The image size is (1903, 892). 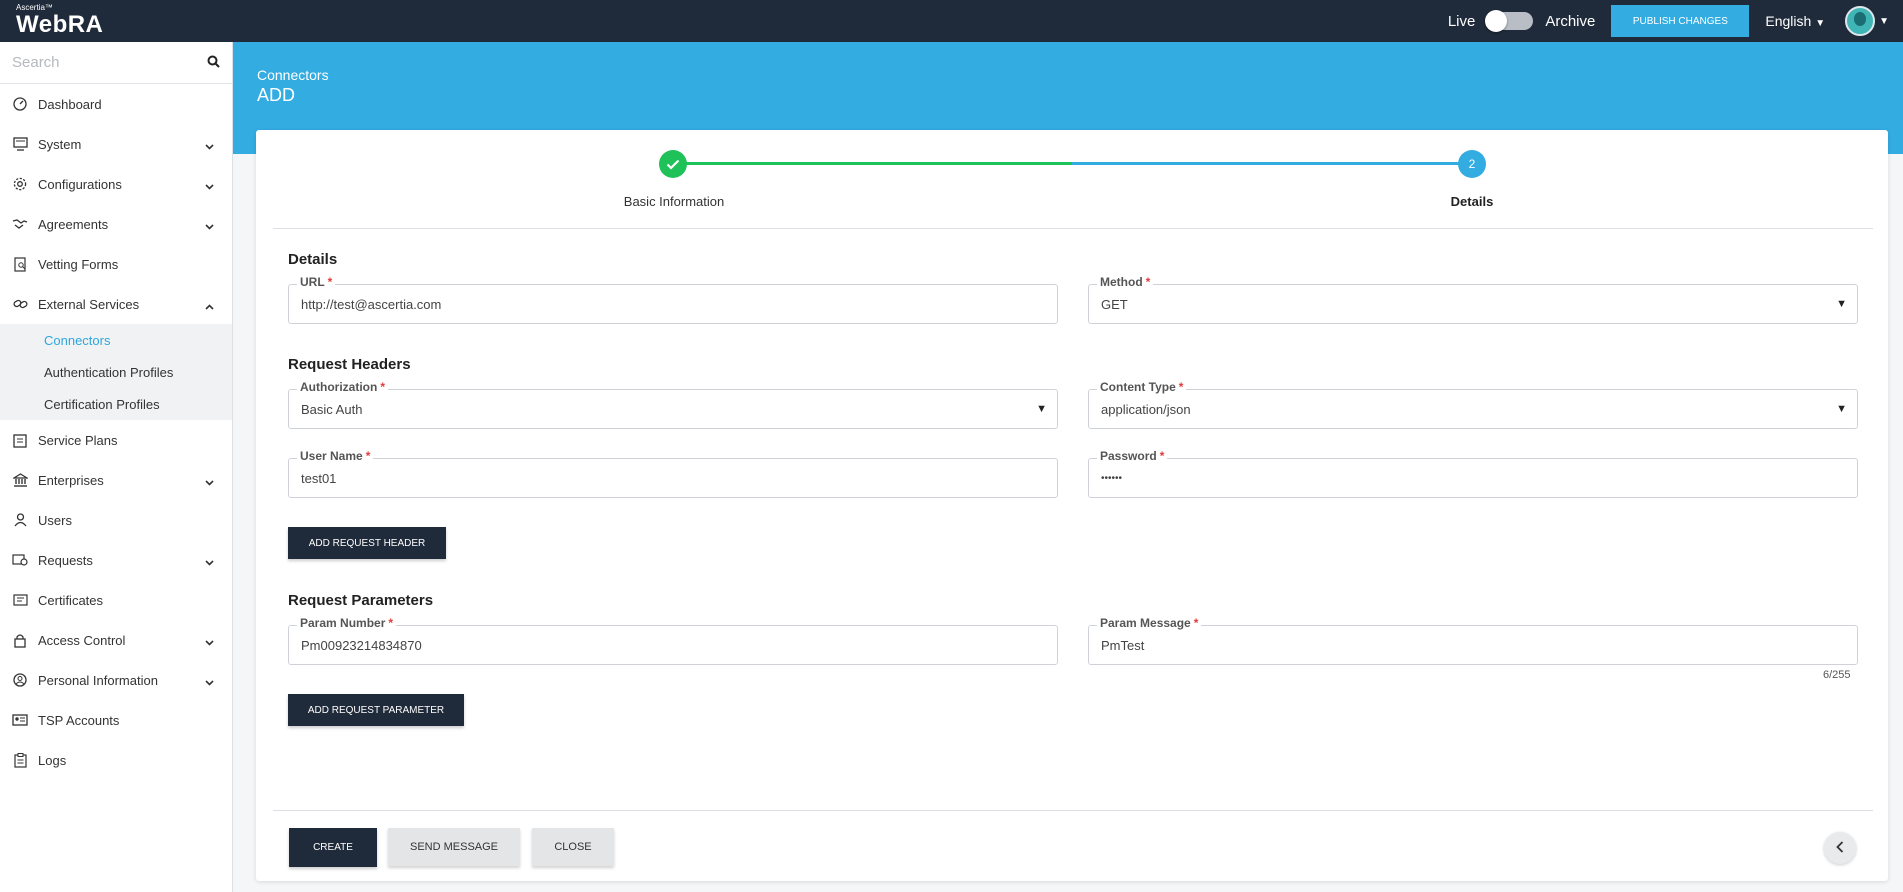 I want to click on param-message-field: Param Message * PmTest, so click(x=1473, y=640).